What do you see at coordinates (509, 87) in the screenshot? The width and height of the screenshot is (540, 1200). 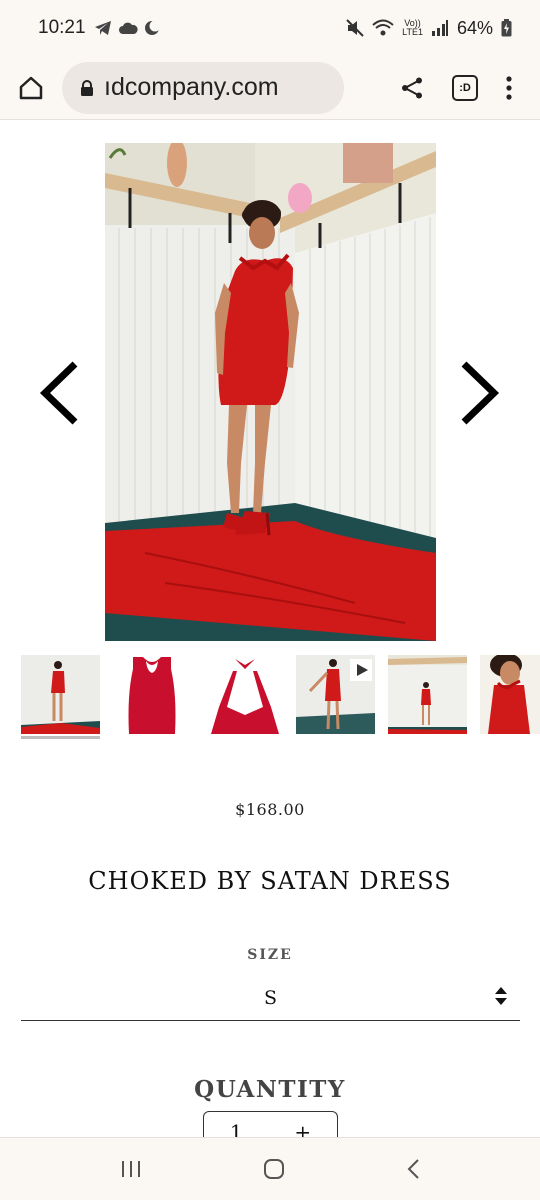 I see `more-menu-icon` at bounding box center [509, 87].